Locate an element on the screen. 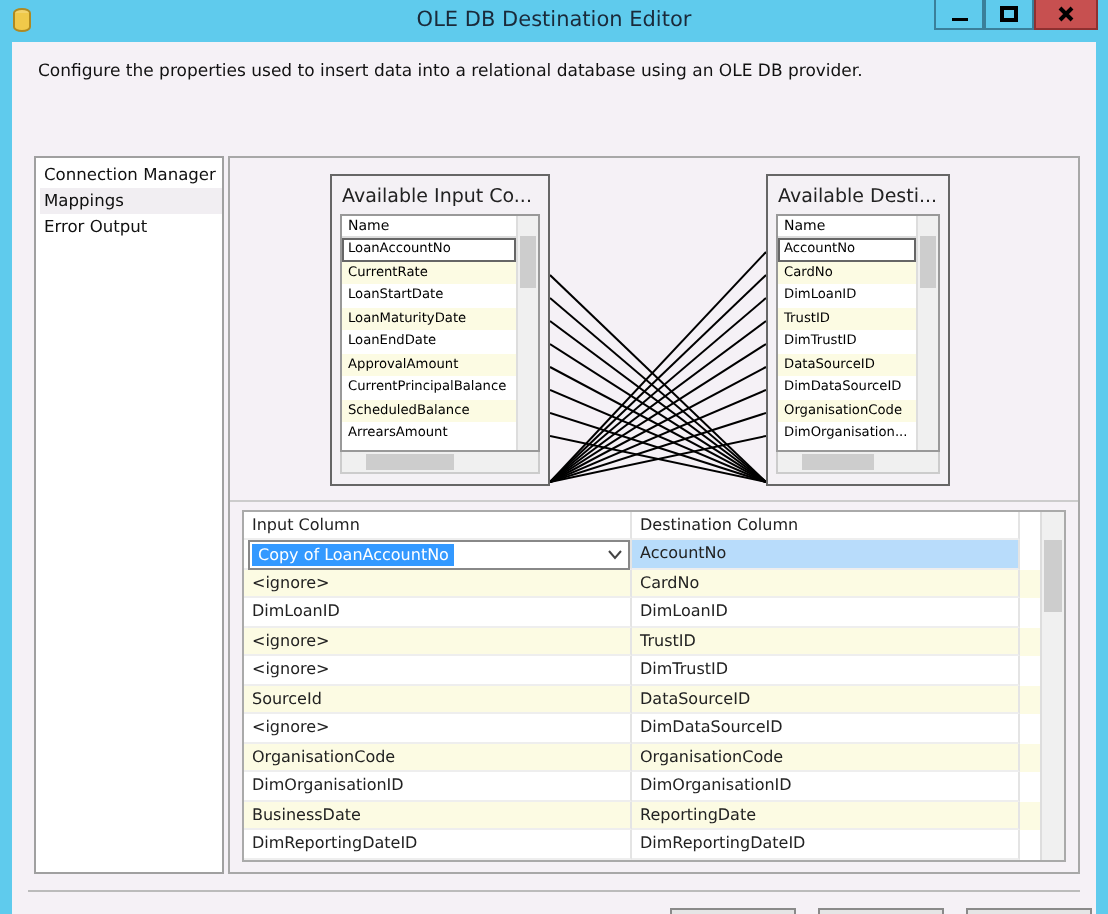 The width and height of the screenshot is (1108, 914). page-list-item: Error Output is located at coordinates (131, 227).